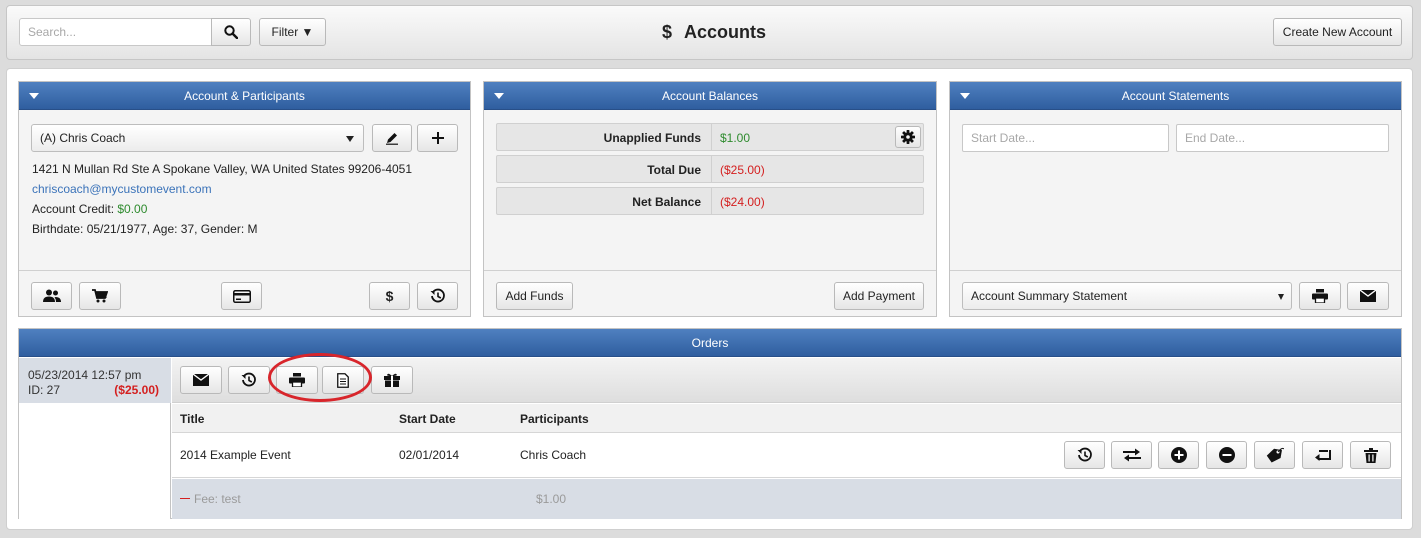  Describe the element at coordinates (185, 498) in the screenshot. I see `fee-dash-icon` at that location.